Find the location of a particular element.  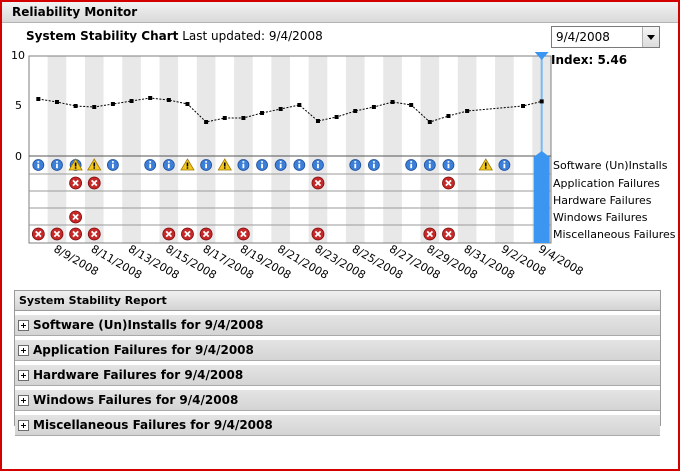

report-item-software-installs: Software (Un)Installs for 9/4/2008 is located at coordinates (337, 325).